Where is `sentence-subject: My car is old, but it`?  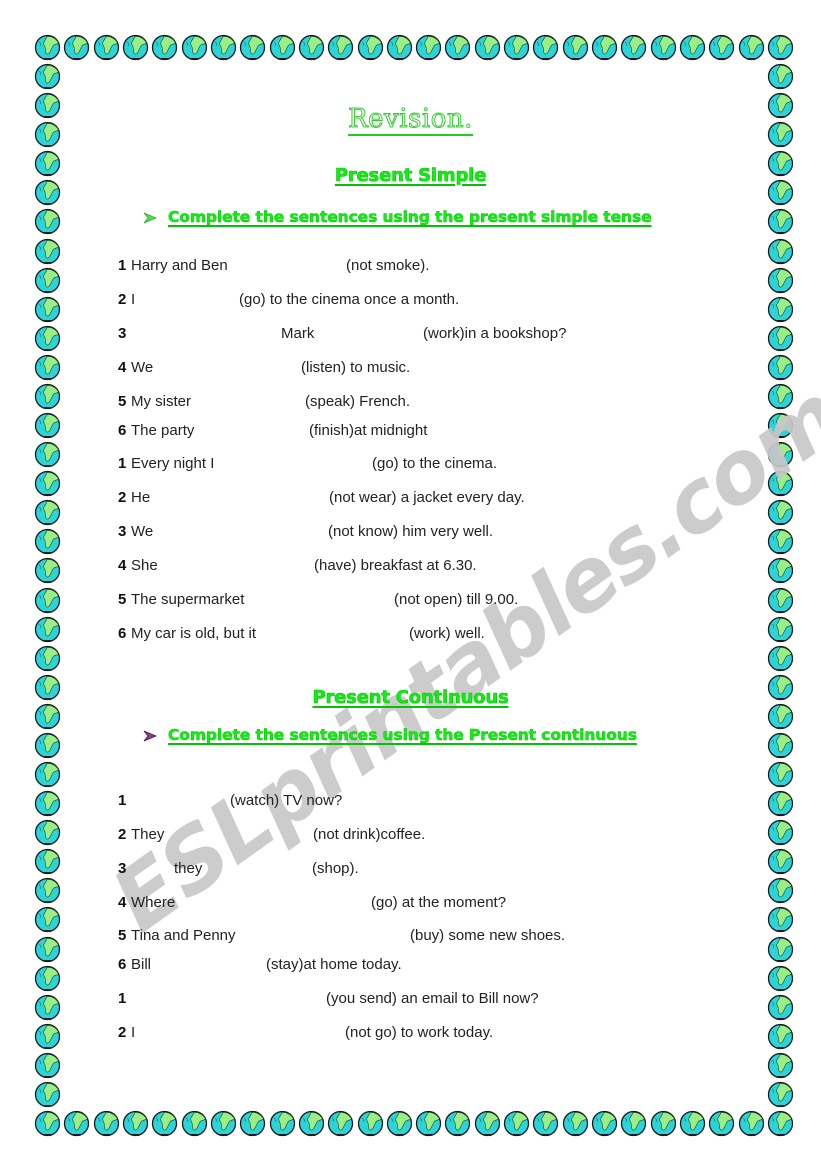 sentence-subject: My car is old, but it is located at coordinates (194, 633).